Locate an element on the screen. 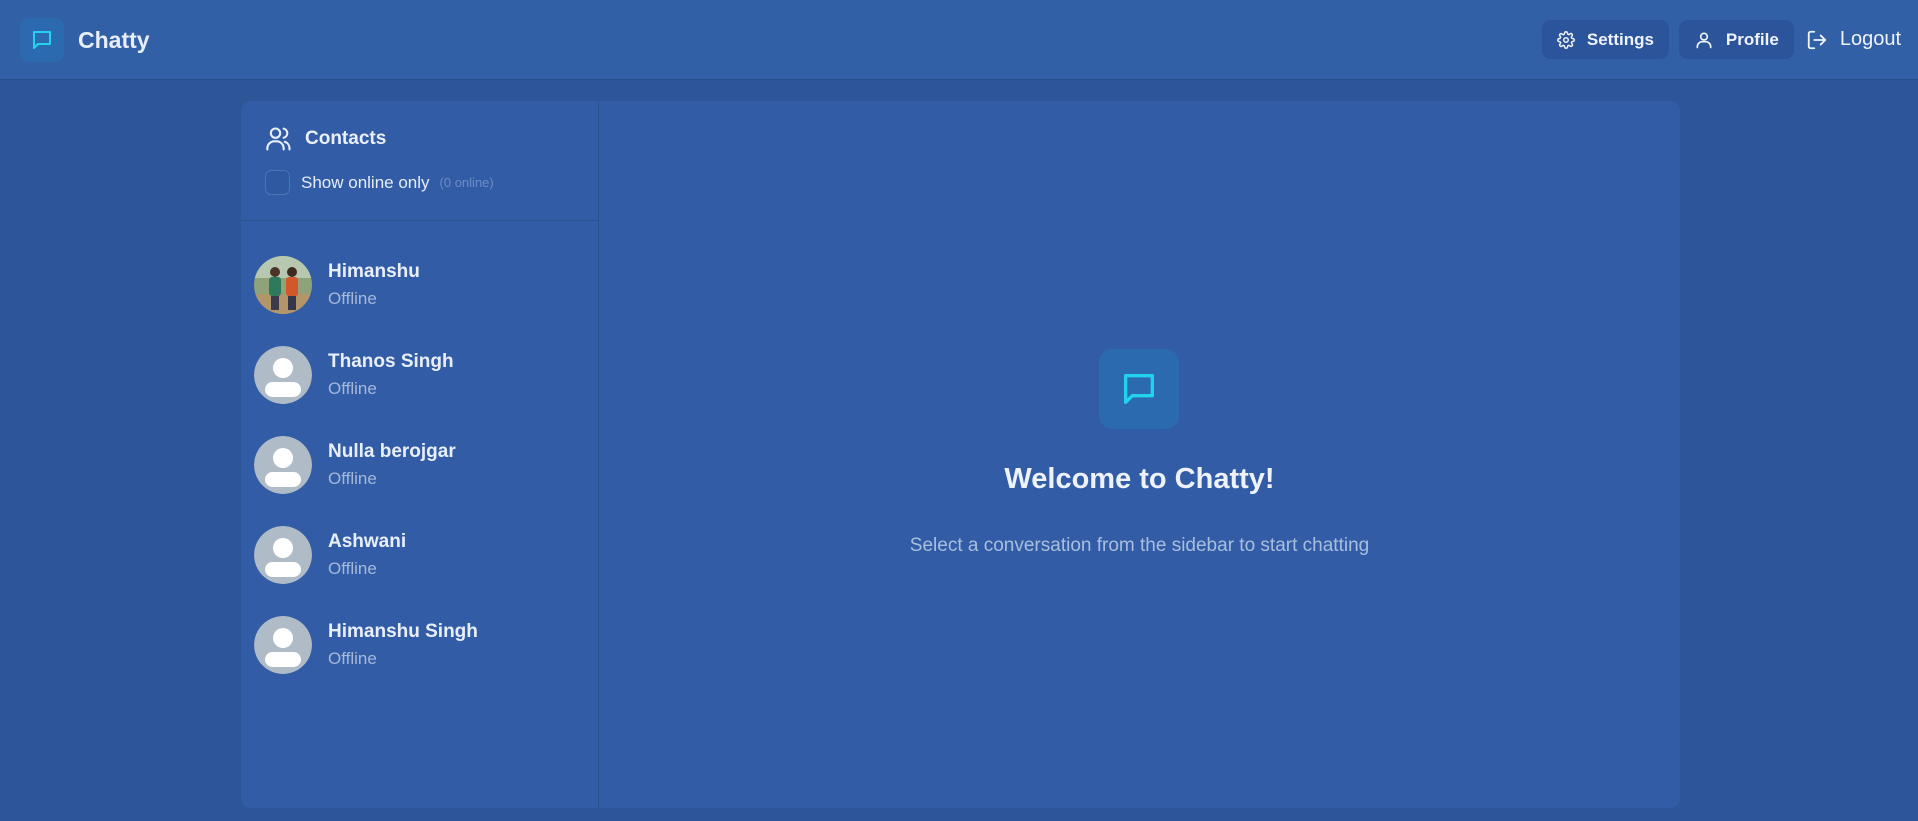 The height and width of the screenshot is (821, 1918). contacts-title: Contacts is located at coordinates (346, 138).